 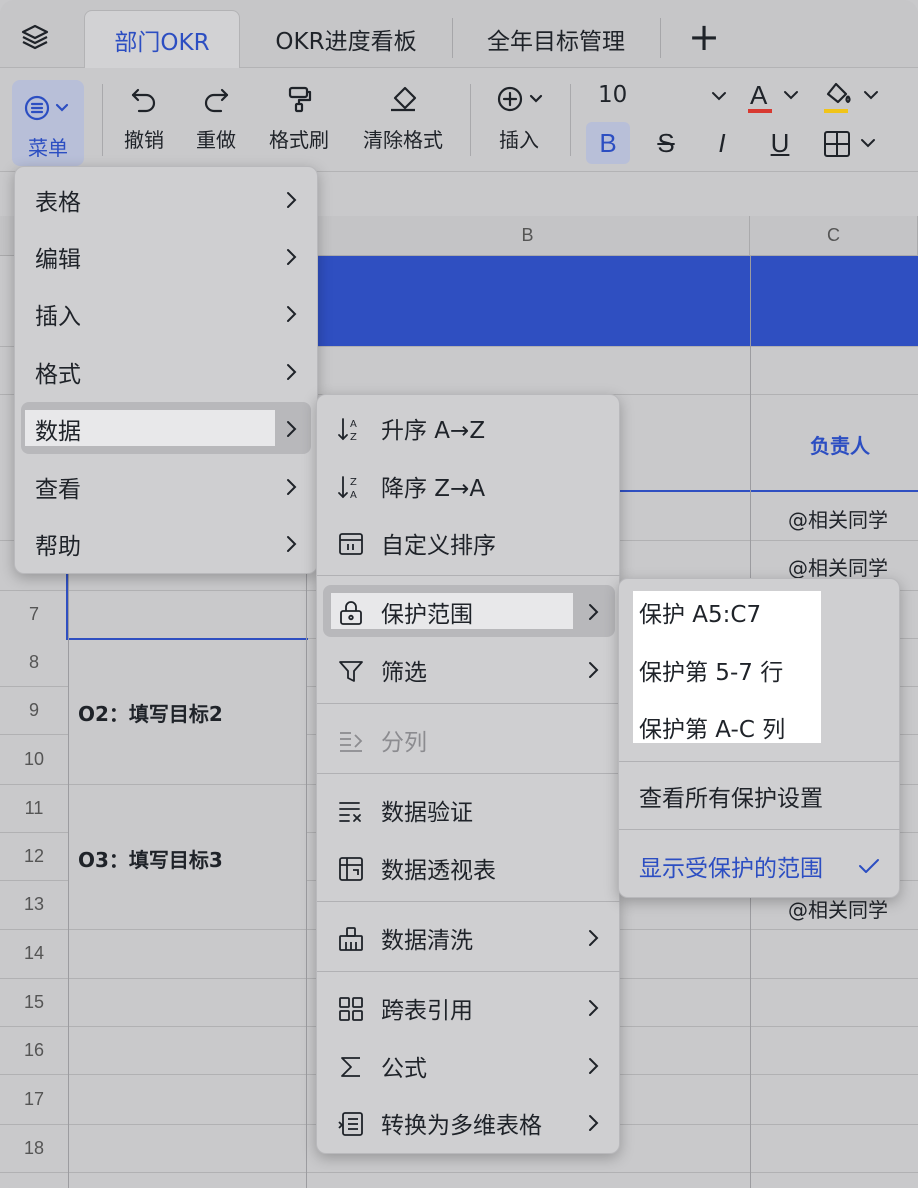 I want to click on data-validation-item: 数据验证, so click(x=469, y=810).